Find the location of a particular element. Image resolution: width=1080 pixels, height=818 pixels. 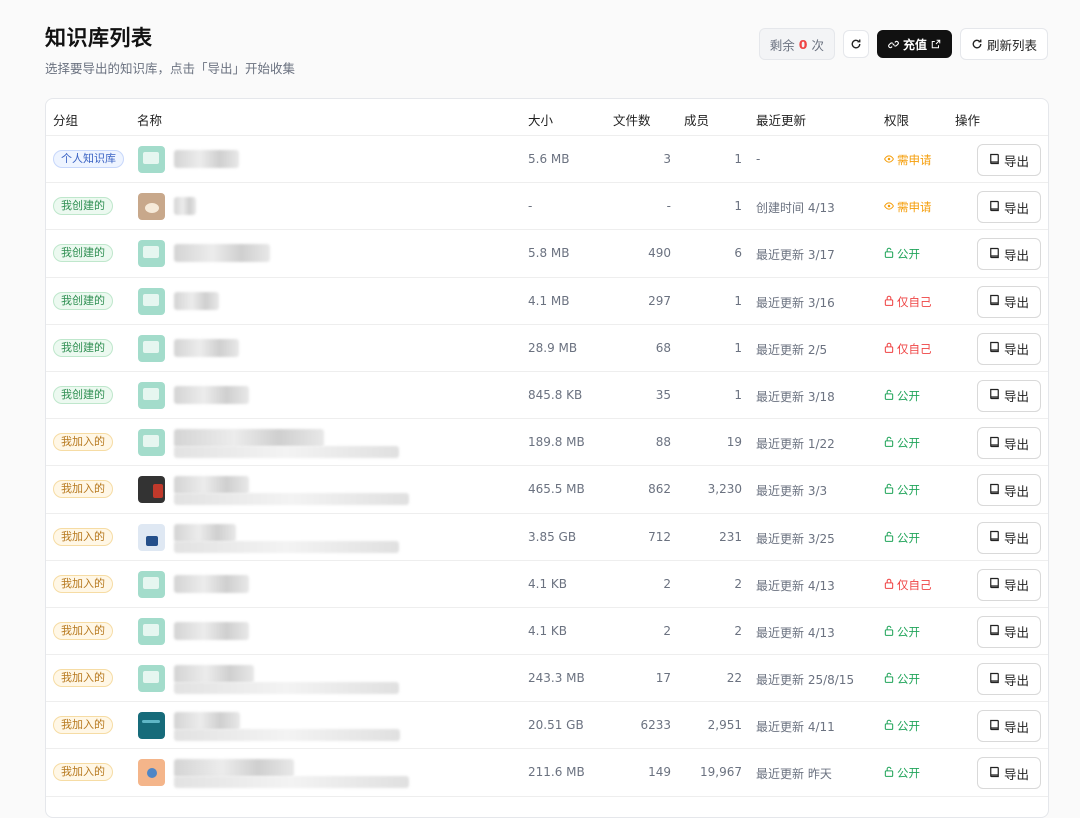

size-cell: 4.1 KB is located at coordinates (547, 583).